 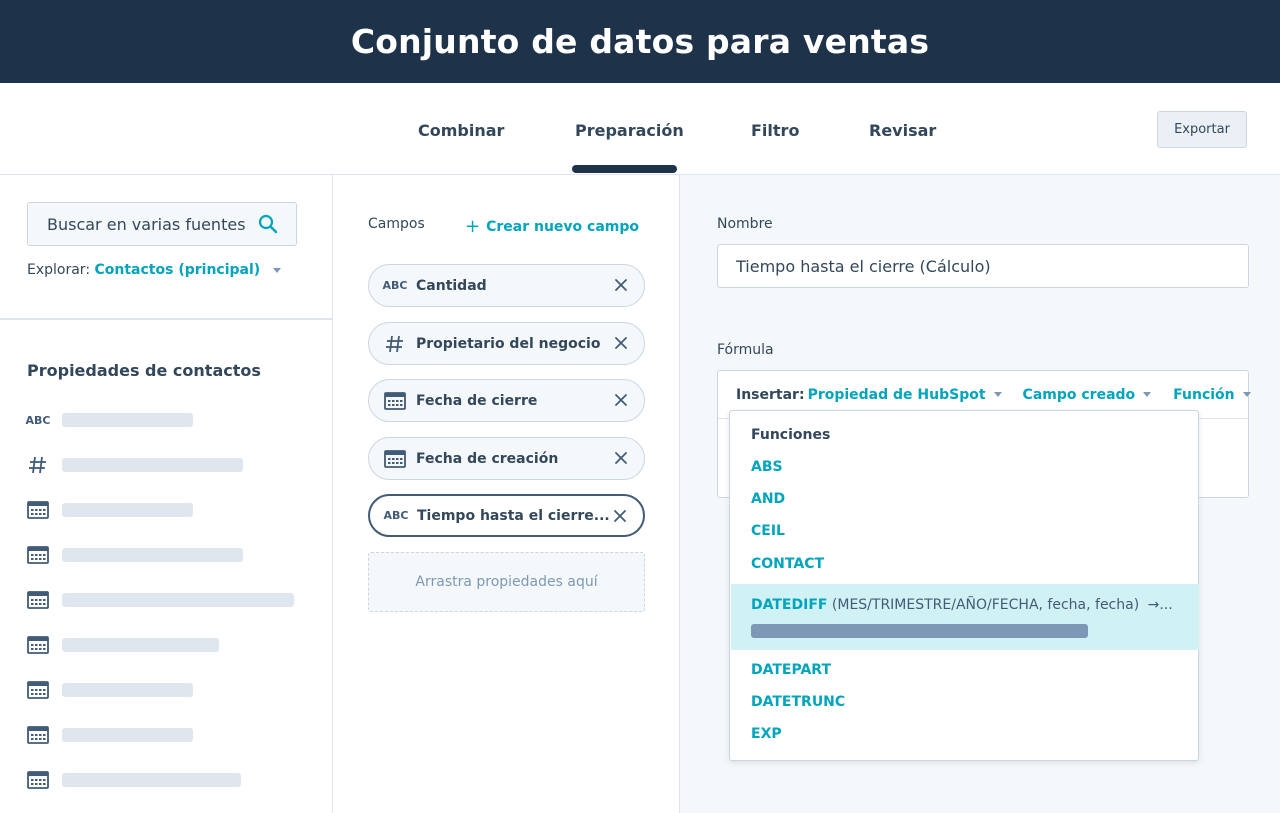 I want to click on tab-preparacion: Preparación, so click(x=629, y=130).